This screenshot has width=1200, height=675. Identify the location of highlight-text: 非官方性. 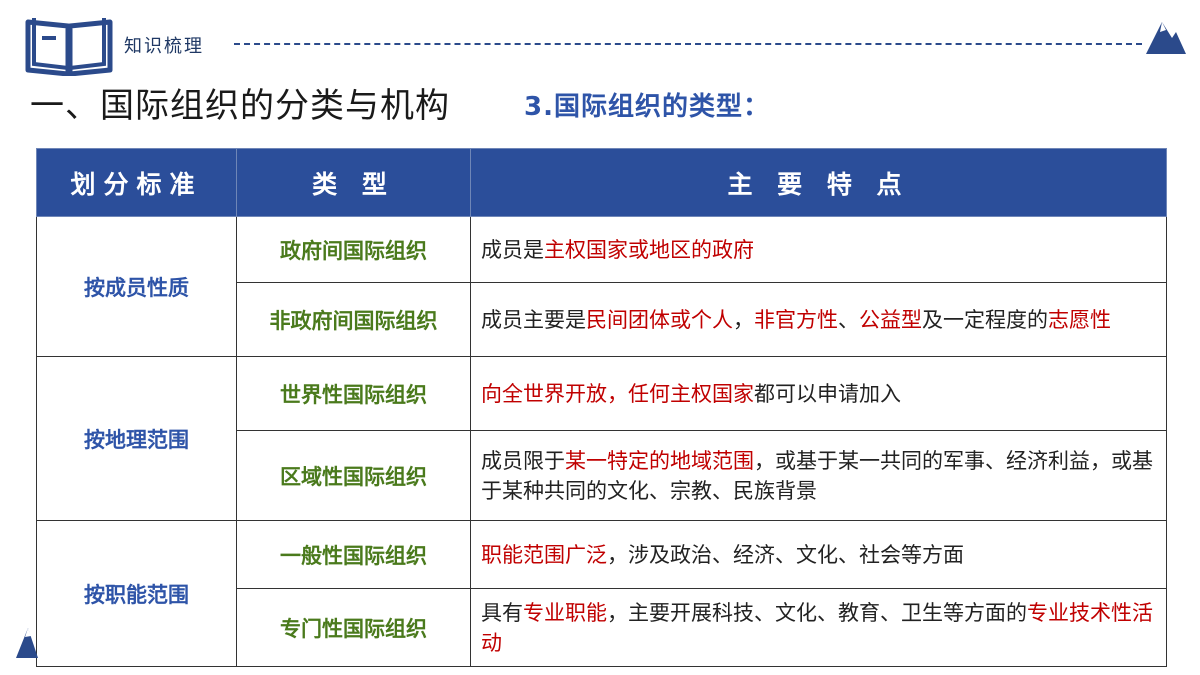
(796, 319).